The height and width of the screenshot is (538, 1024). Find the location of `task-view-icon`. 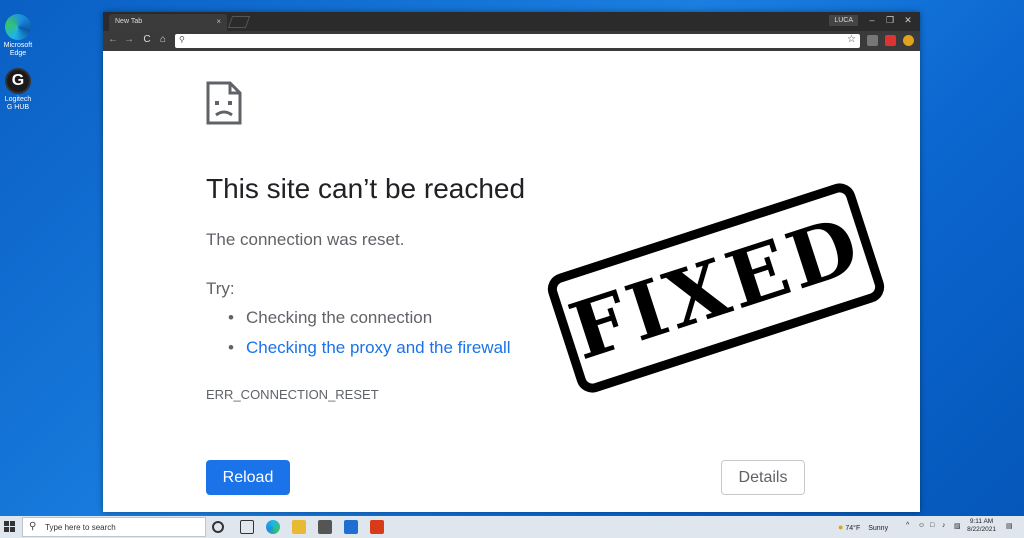

task-view-icon is located at coordinates (247, 527).